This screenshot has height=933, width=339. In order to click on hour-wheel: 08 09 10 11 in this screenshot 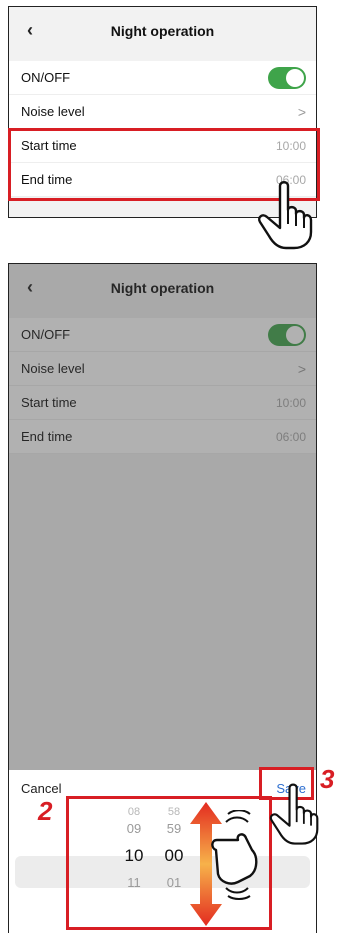, I will do `click(134, 850)`.